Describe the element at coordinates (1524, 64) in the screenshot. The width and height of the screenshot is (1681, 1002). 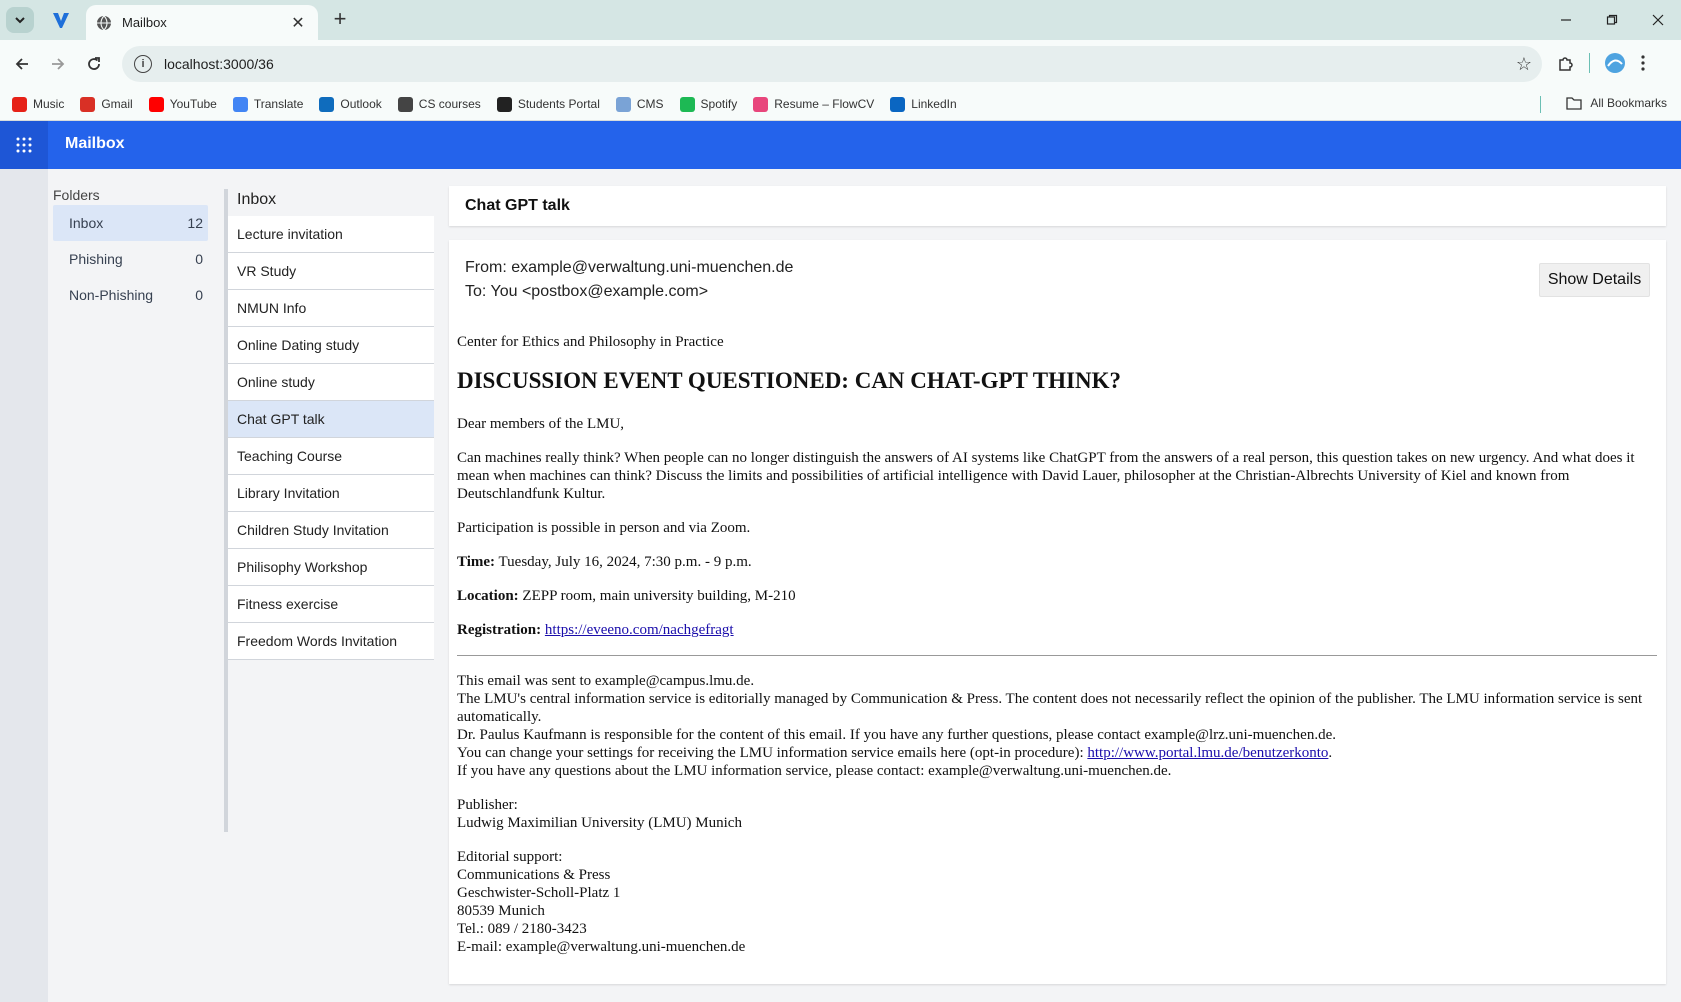
I see `bookmark-star-icon: ☆` at that location.